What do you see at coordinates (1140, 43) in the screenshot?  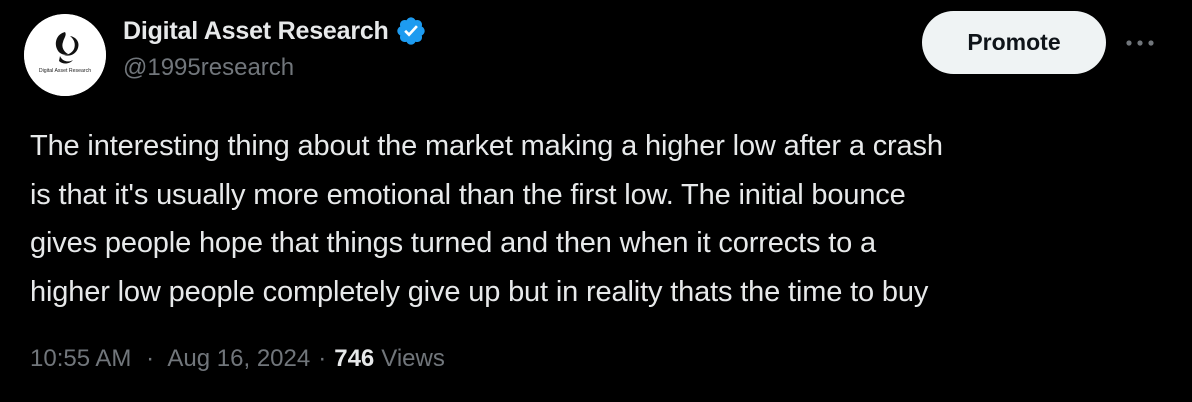 I see `more-options-icon` at bounding box center [1140, 43].